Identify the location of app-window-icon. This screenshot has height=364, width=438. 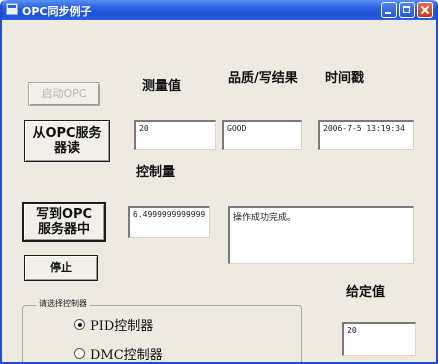
(12, 9).